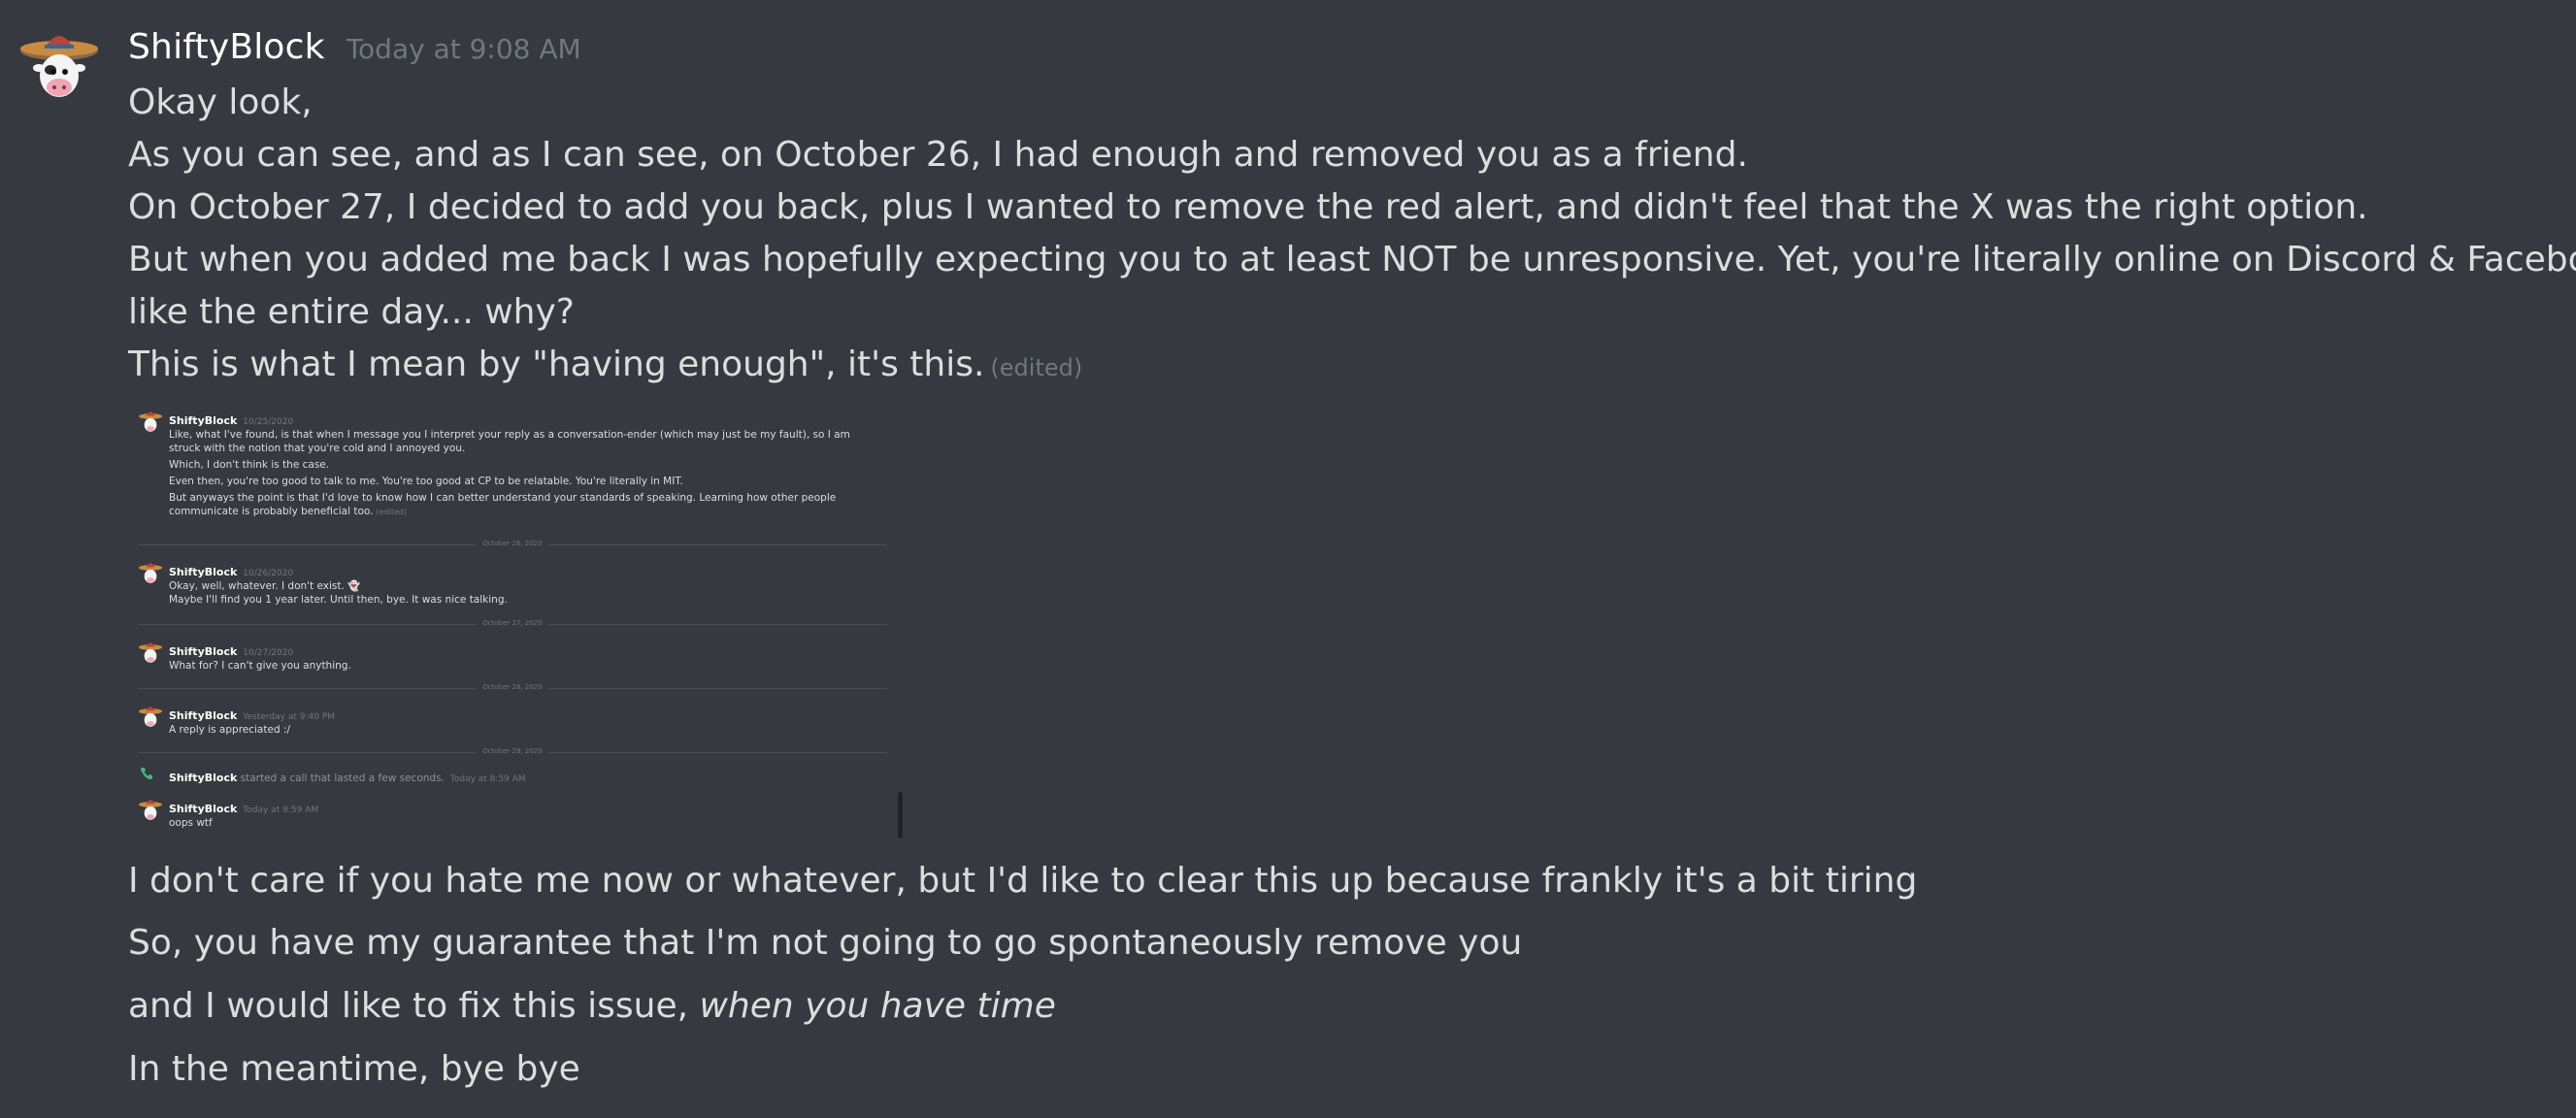 This screenshot has width=2576, height=1118. What do you see at coordinates (230, 730) in the screenshot?
I see `embed-text: A reply is appreciated :/` at bounding box center [230, 730].